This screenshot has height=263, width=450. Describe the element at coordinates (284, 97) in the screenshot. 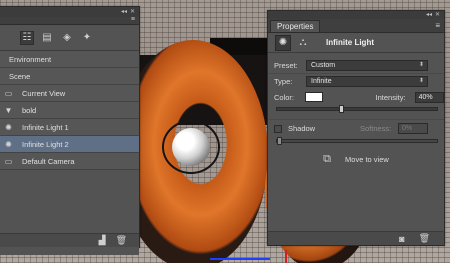

I see `color-label: Color:` at that location.